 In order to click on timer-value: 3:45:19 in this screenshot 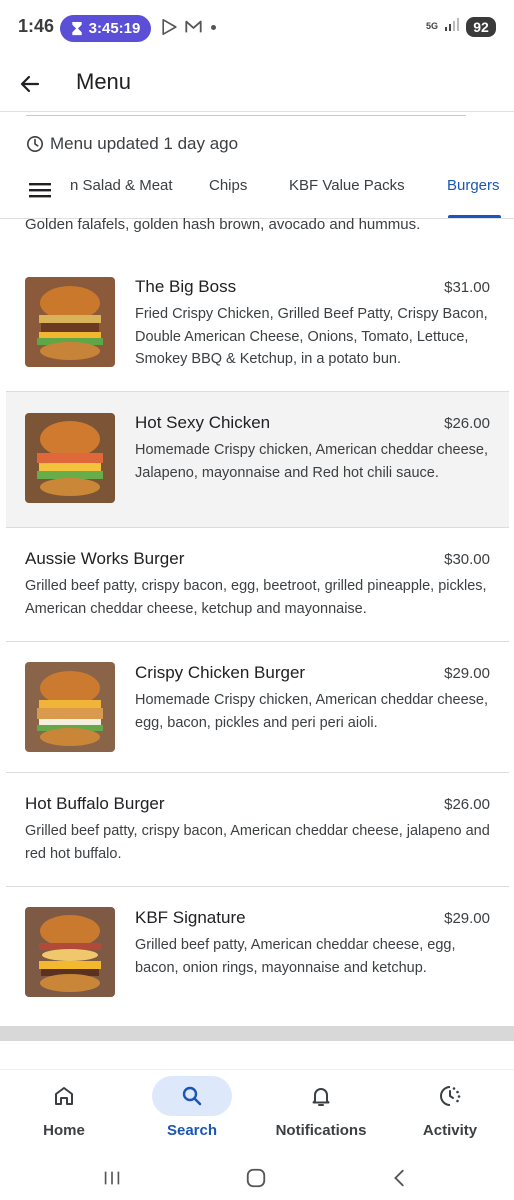, I will do `click(114, 28)`.